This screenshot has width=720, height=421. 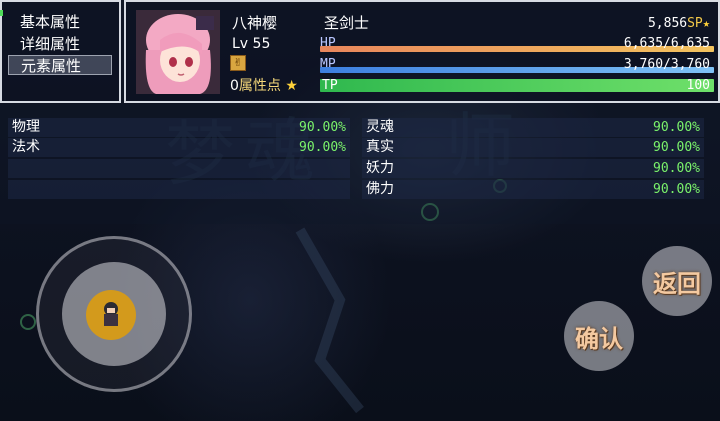 I want to click on element-name: 灵魂, so click(x=380, y=127).